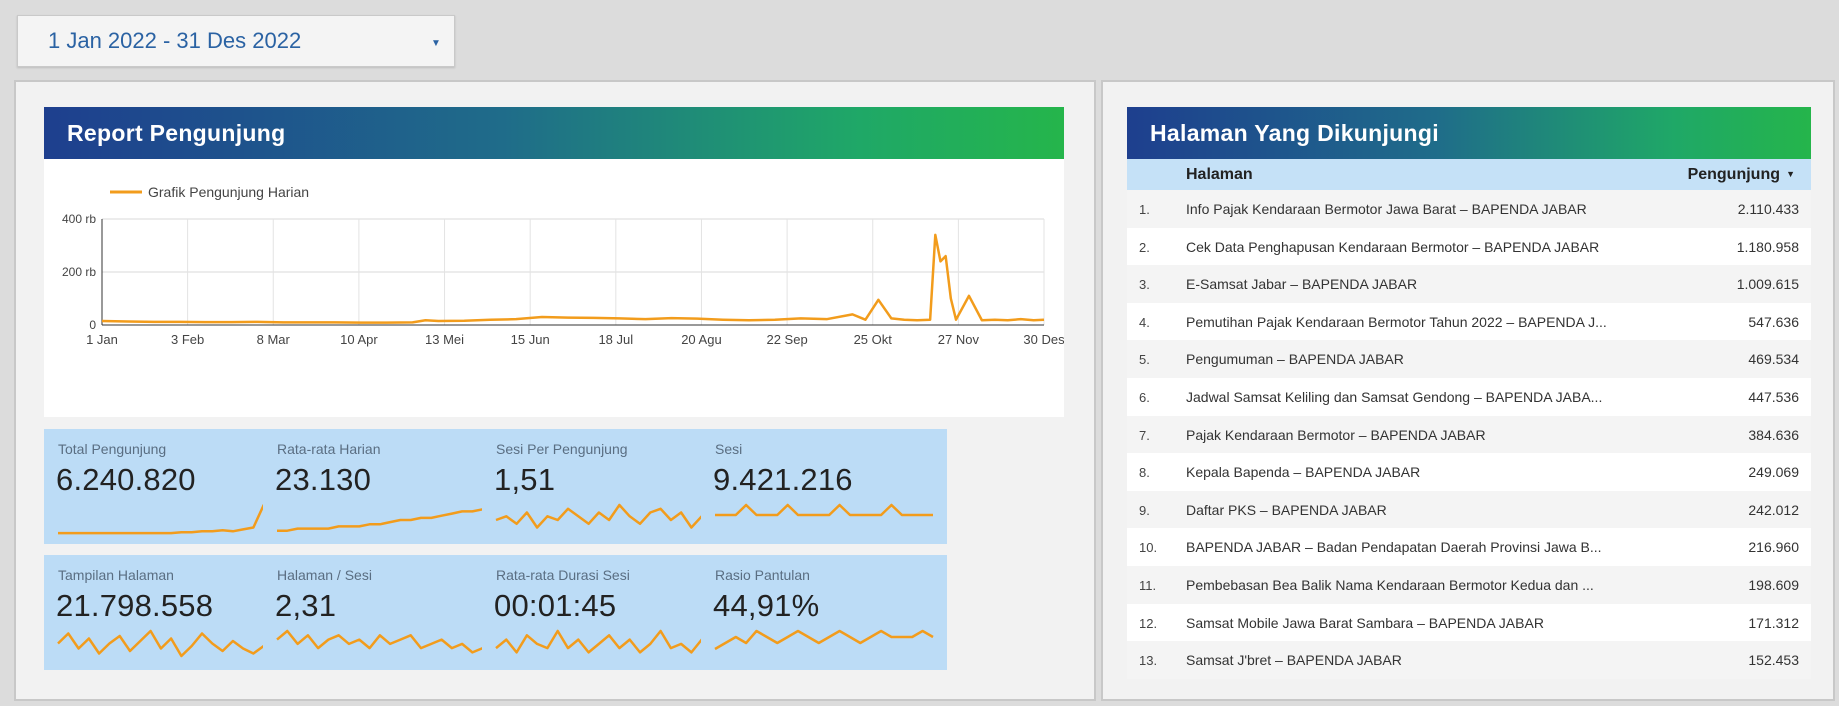 This screenshot has width=1839, height=706. Describe the element at coordinates (359, 339) in the screenshot. I see `x-tick-label: 10 Apr` at that location.